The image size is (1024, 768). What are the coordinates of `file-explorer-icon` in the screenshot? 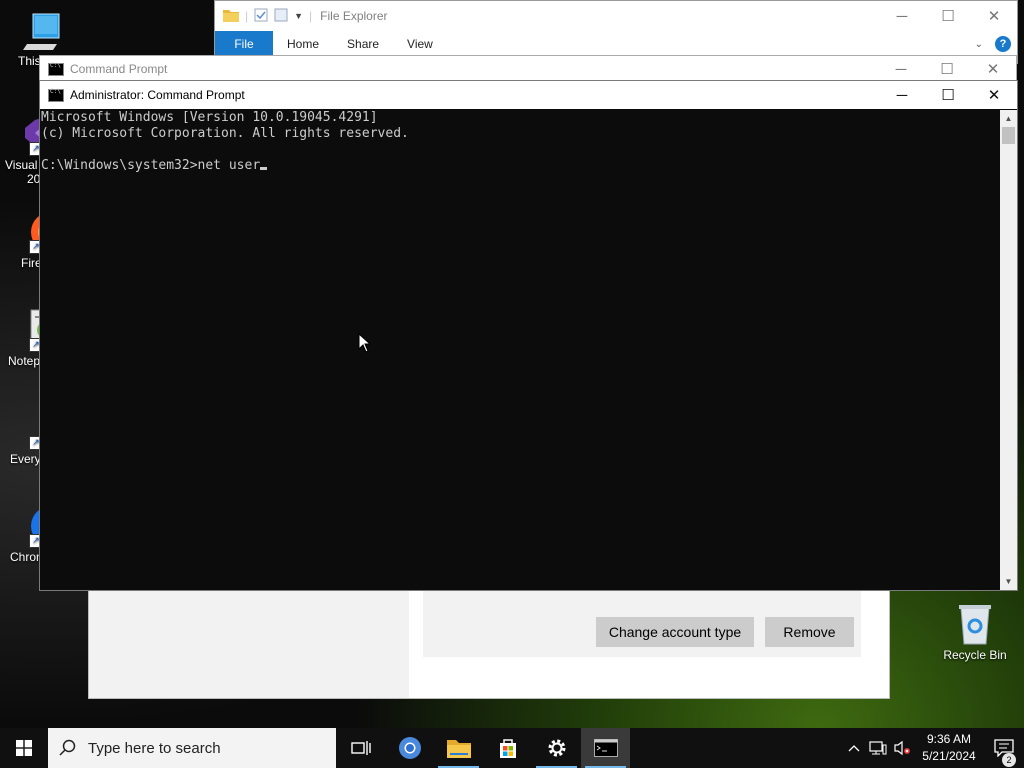 It's located at (458, 749).